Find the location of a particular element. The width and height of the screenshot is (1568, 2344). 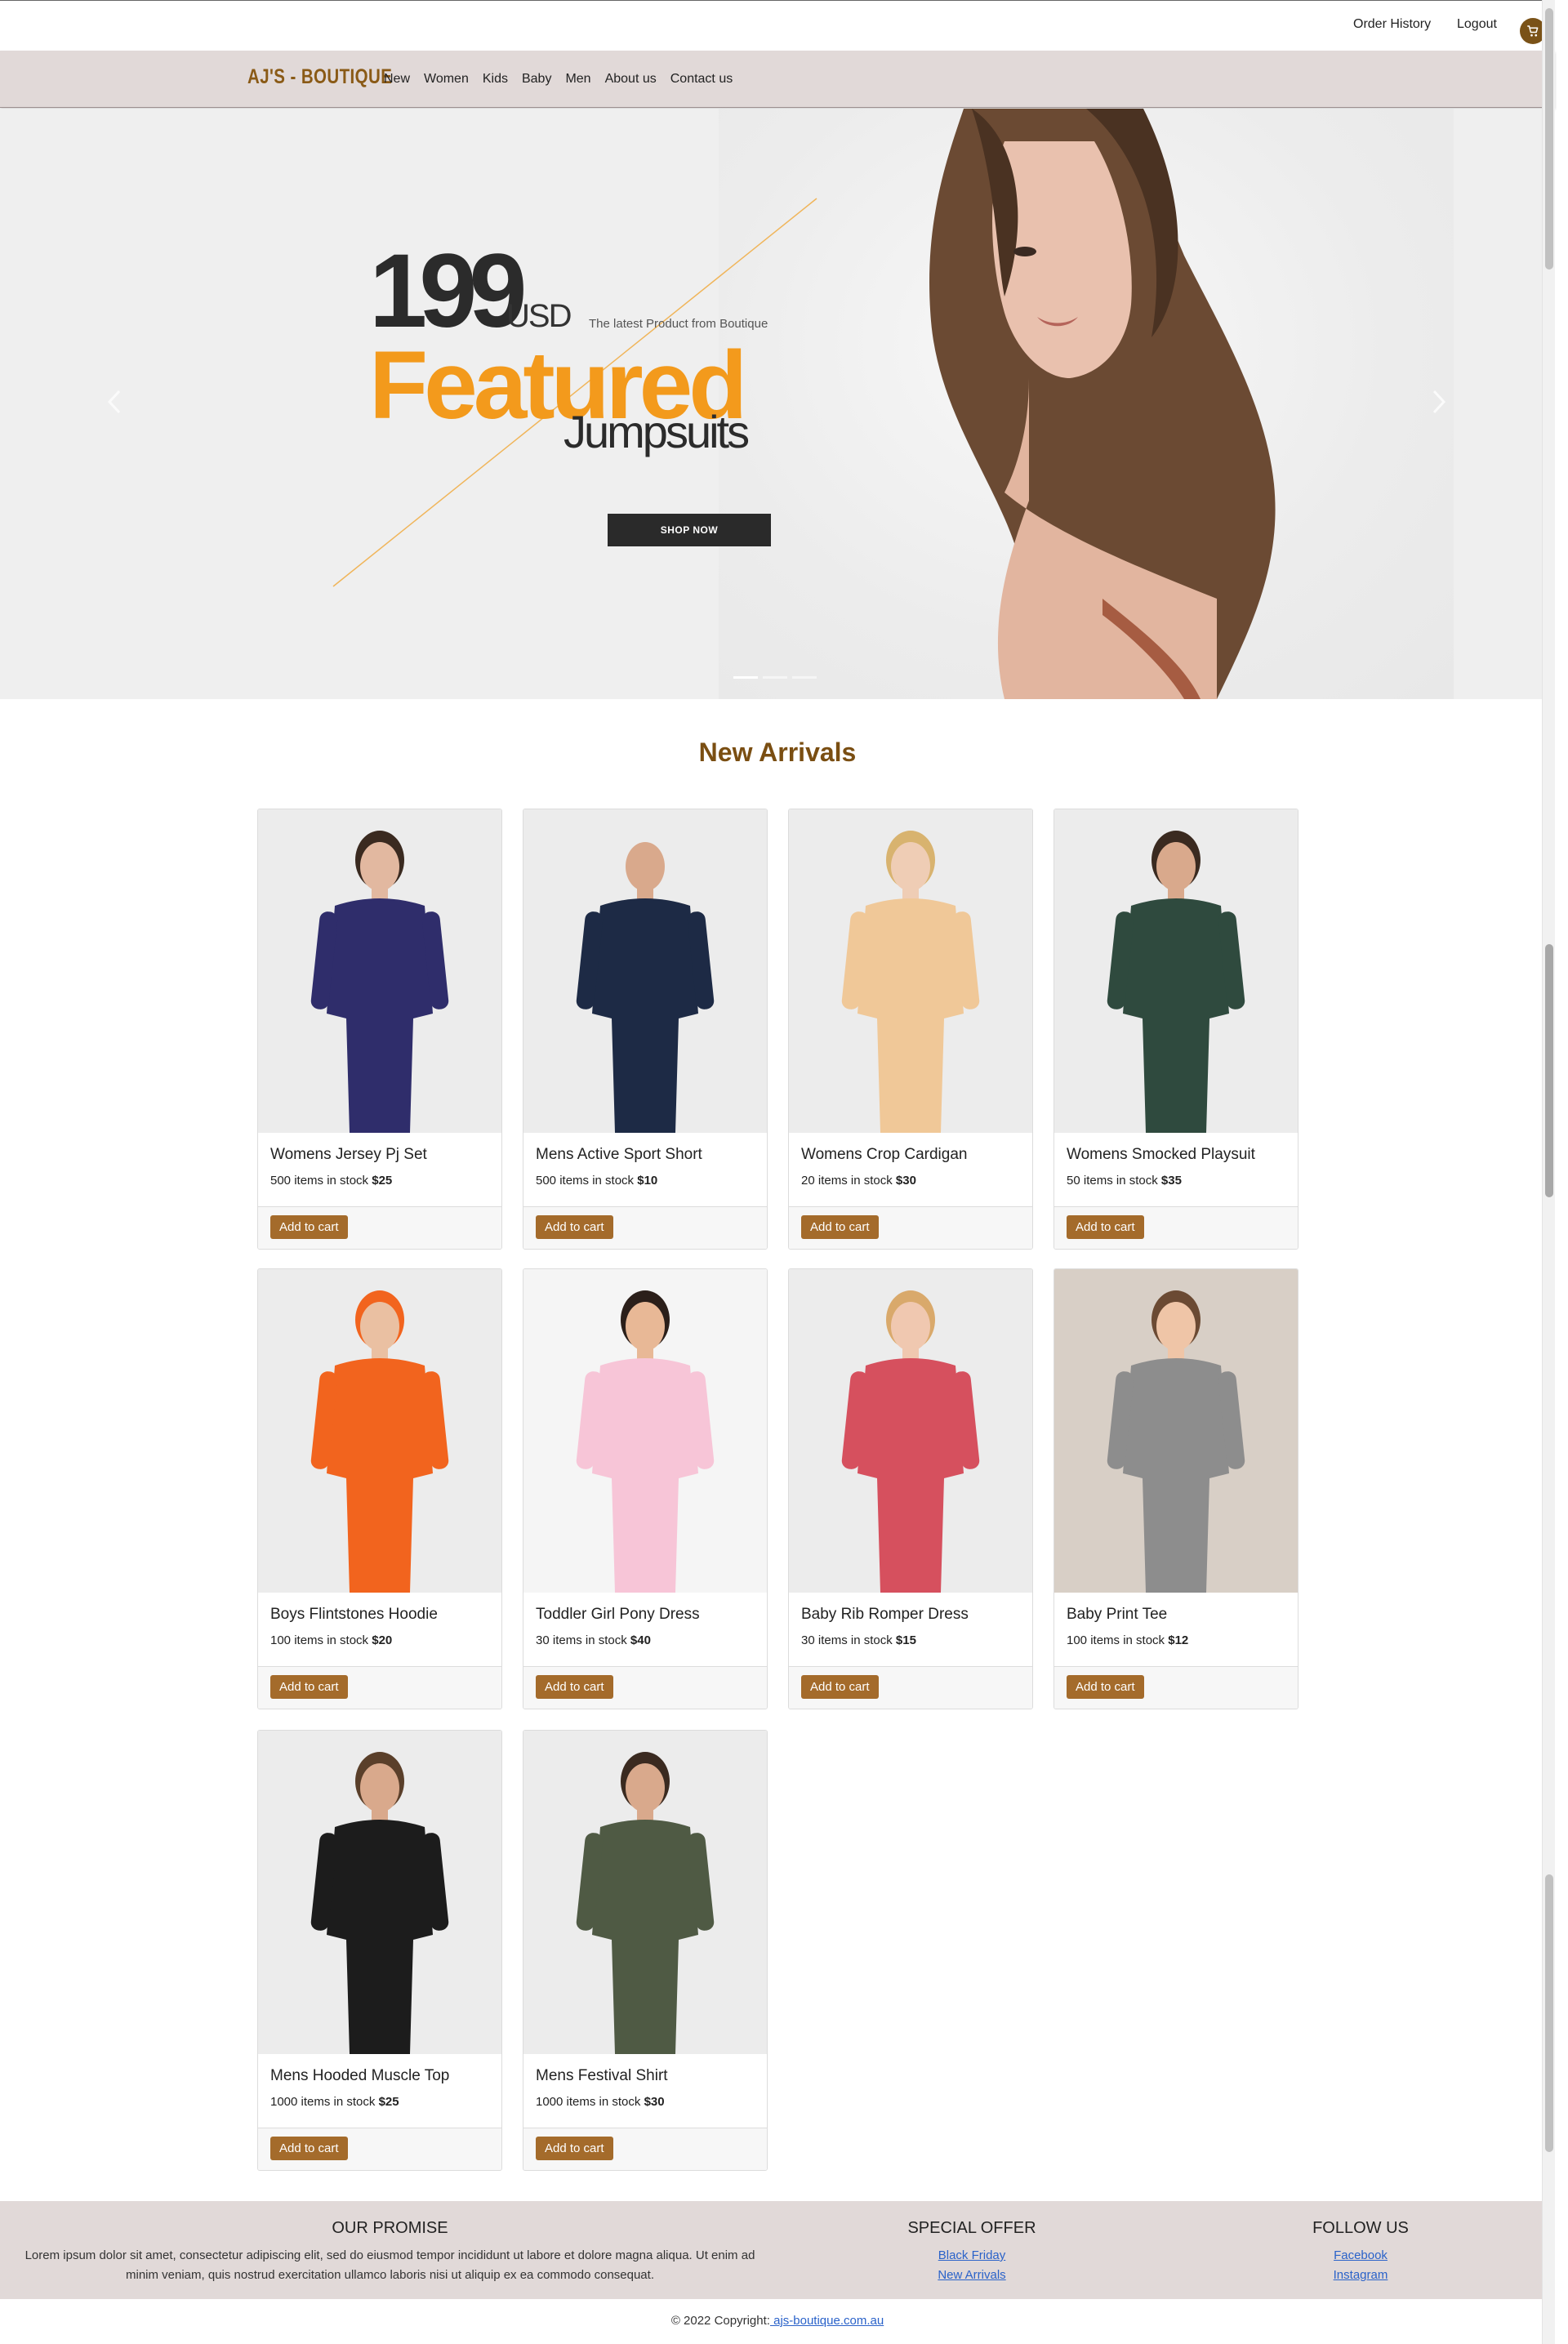

footer-link-instagram: Instagram is located at coordinates (1360, 2275).